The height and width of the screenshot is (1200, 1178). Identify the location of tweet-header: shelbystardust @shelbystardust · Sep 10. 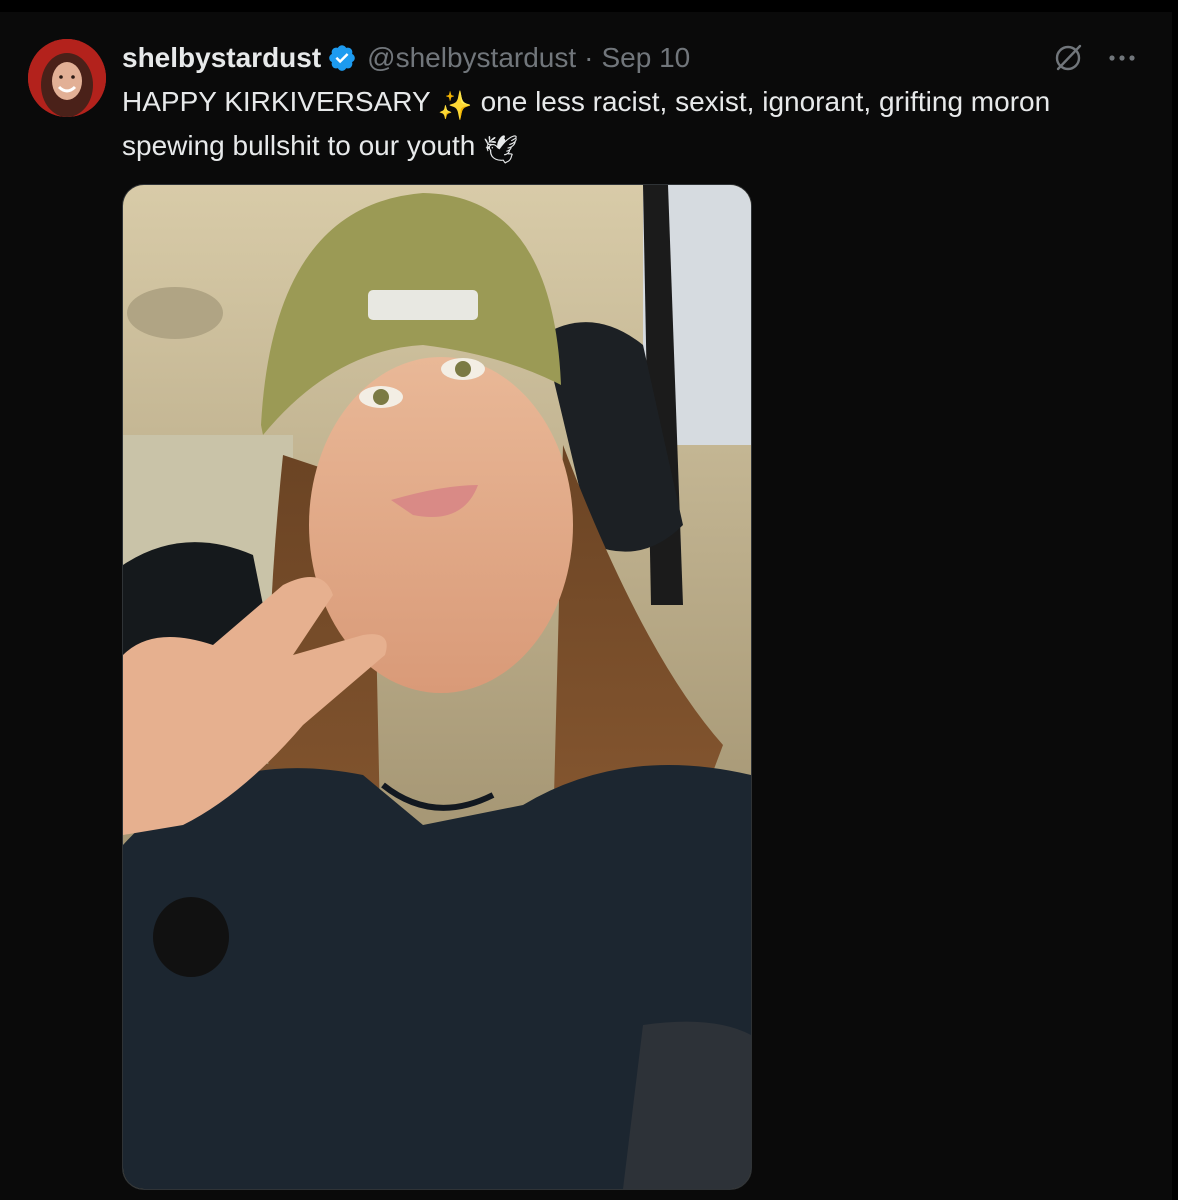
(406, 58).